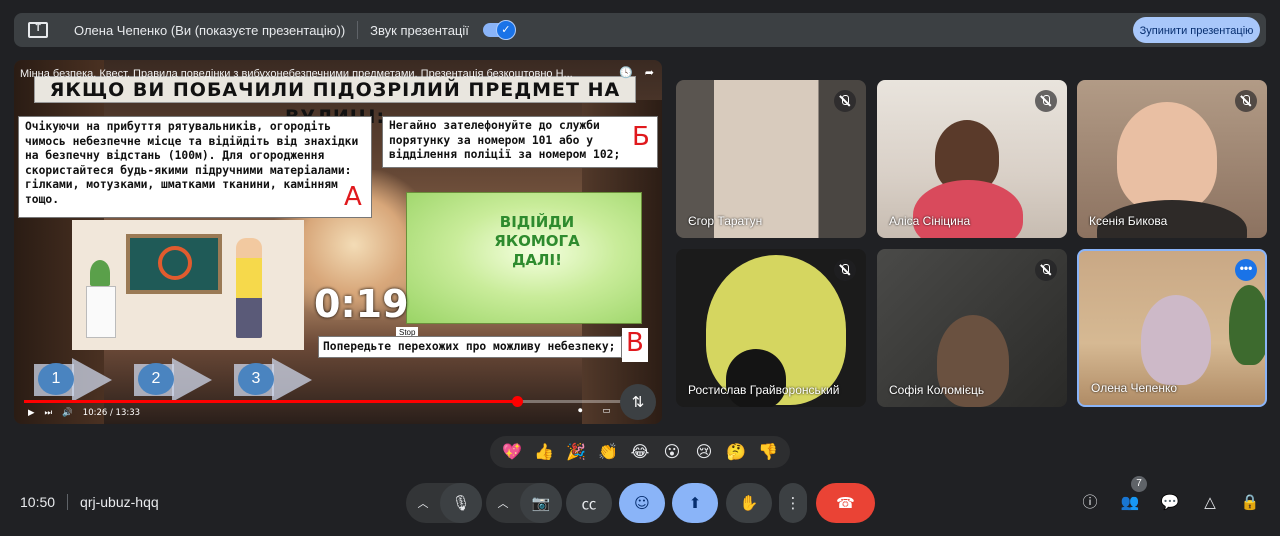 Image resolution: width=1280 pixels, height=536 pixels. Describe the element at coordinates (576, 452) in the screenshot. I see `party-popper-reaction: 🎉` at that location.